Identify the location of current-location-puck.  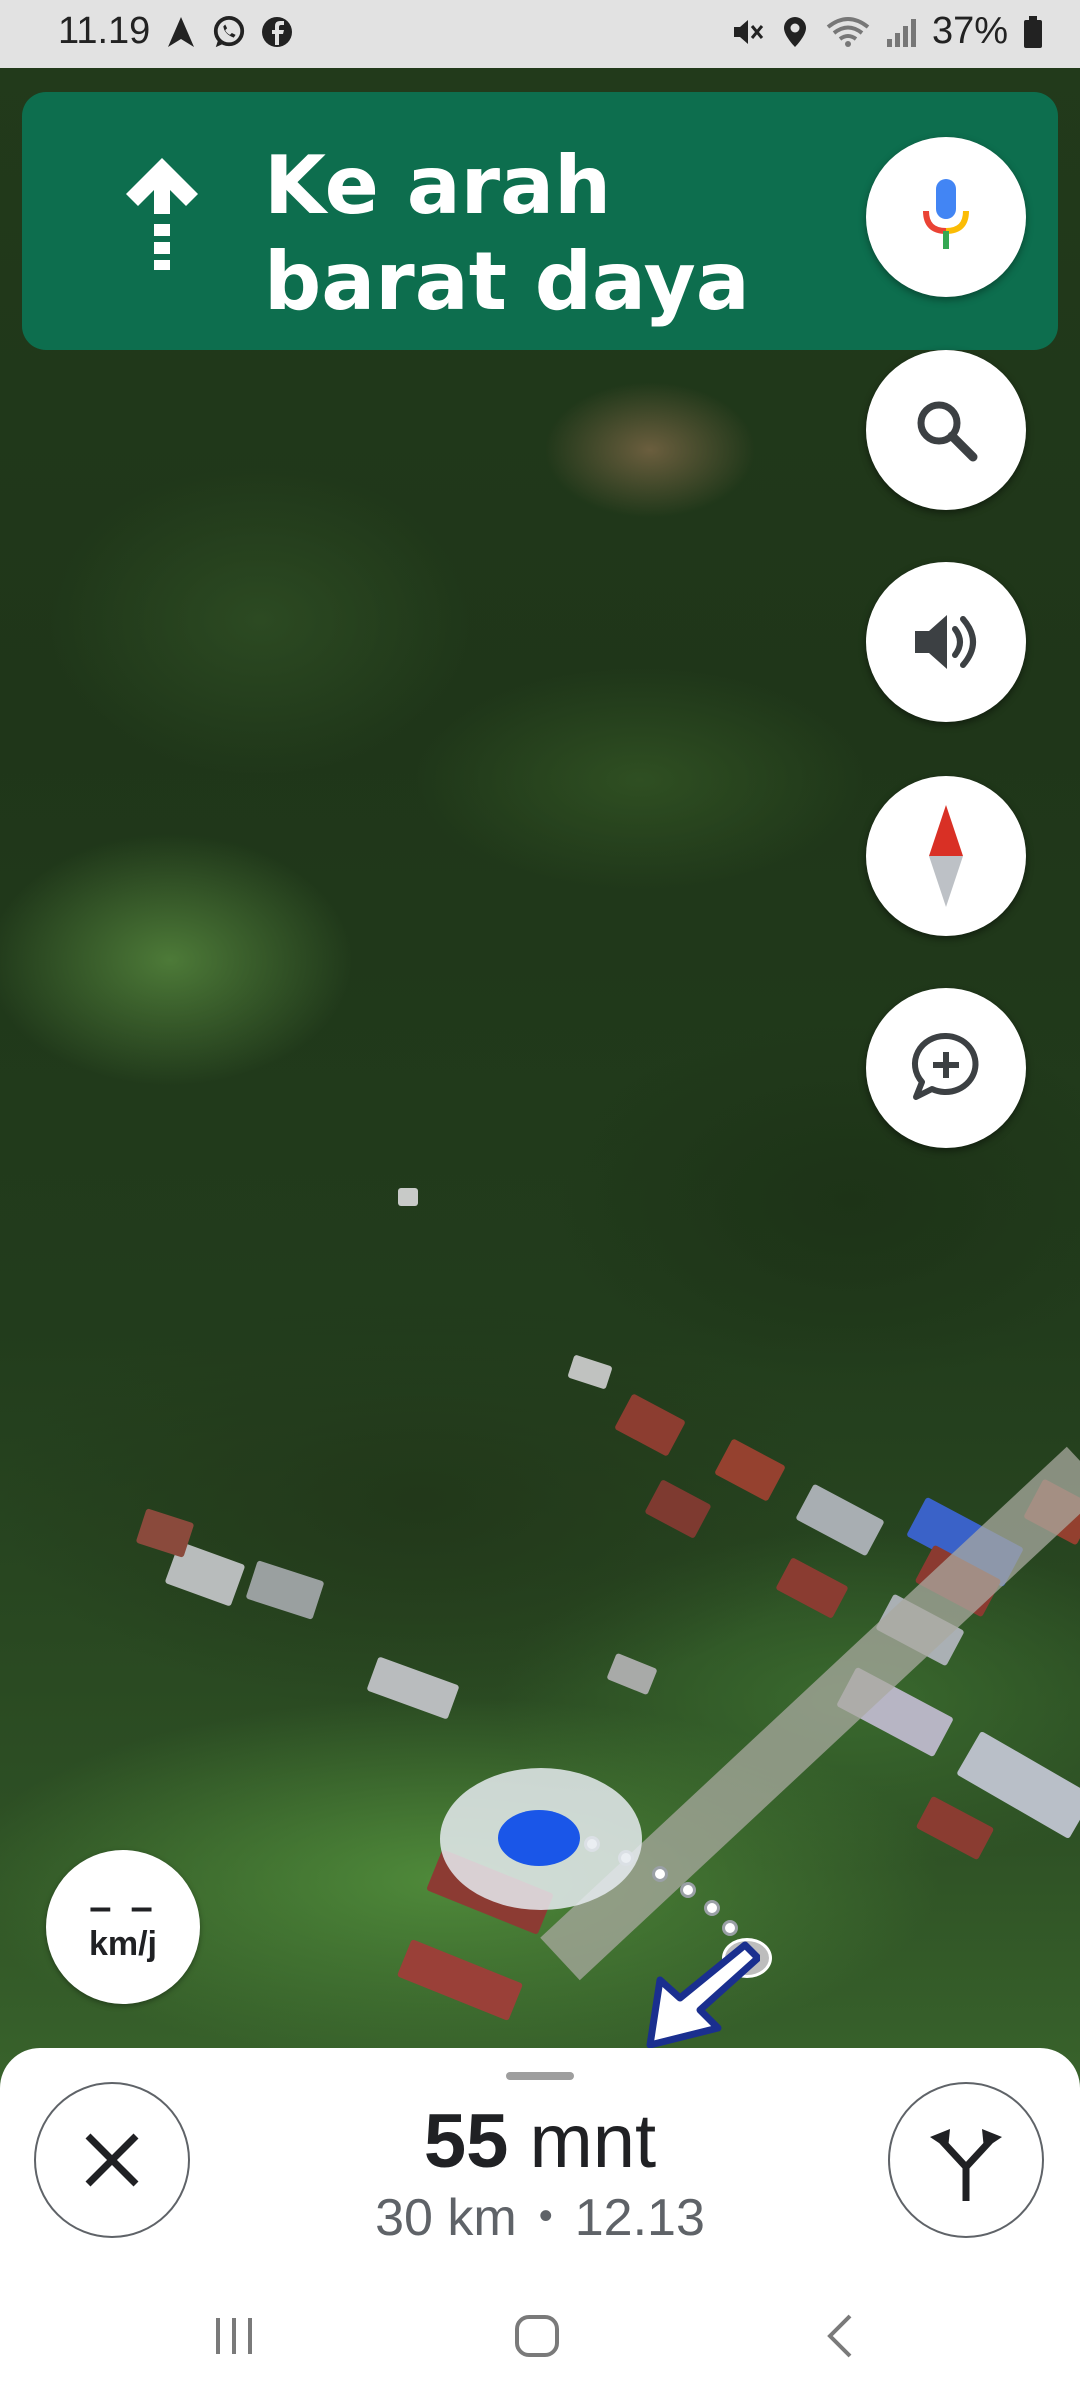
(539, 1838).